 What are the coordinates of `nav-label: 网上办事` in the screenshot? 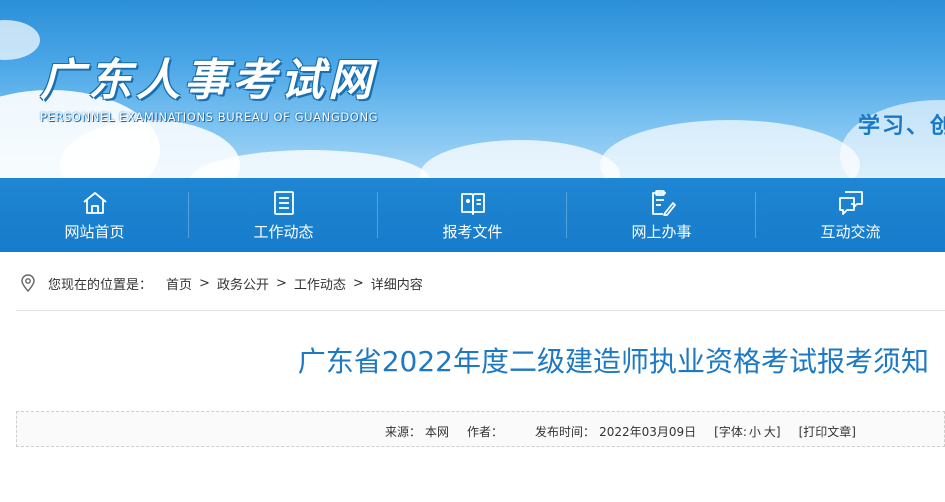 It's located at (661, 231).